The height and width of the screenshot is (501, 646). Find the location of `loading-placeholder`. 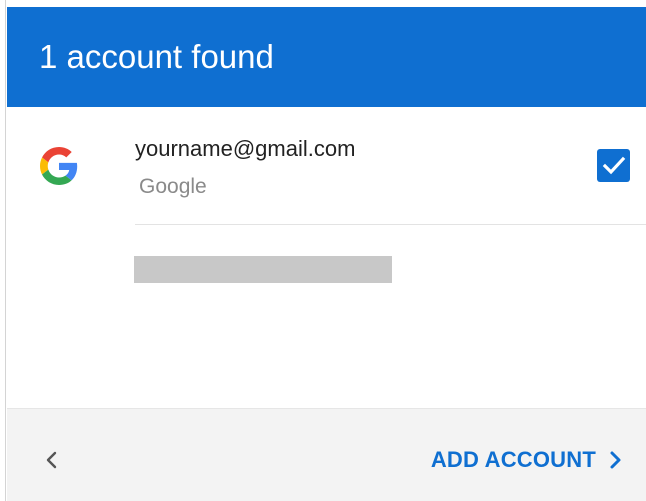

loading-placeholder is located at coordinates (263, 269).